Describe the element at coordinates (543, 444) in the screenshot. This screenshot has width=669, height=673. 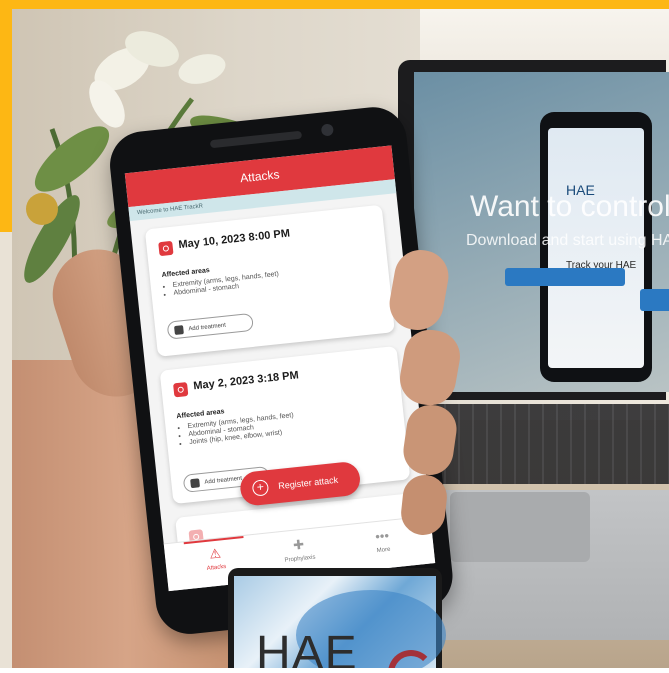
I see `laptop-keyboard` at that location.